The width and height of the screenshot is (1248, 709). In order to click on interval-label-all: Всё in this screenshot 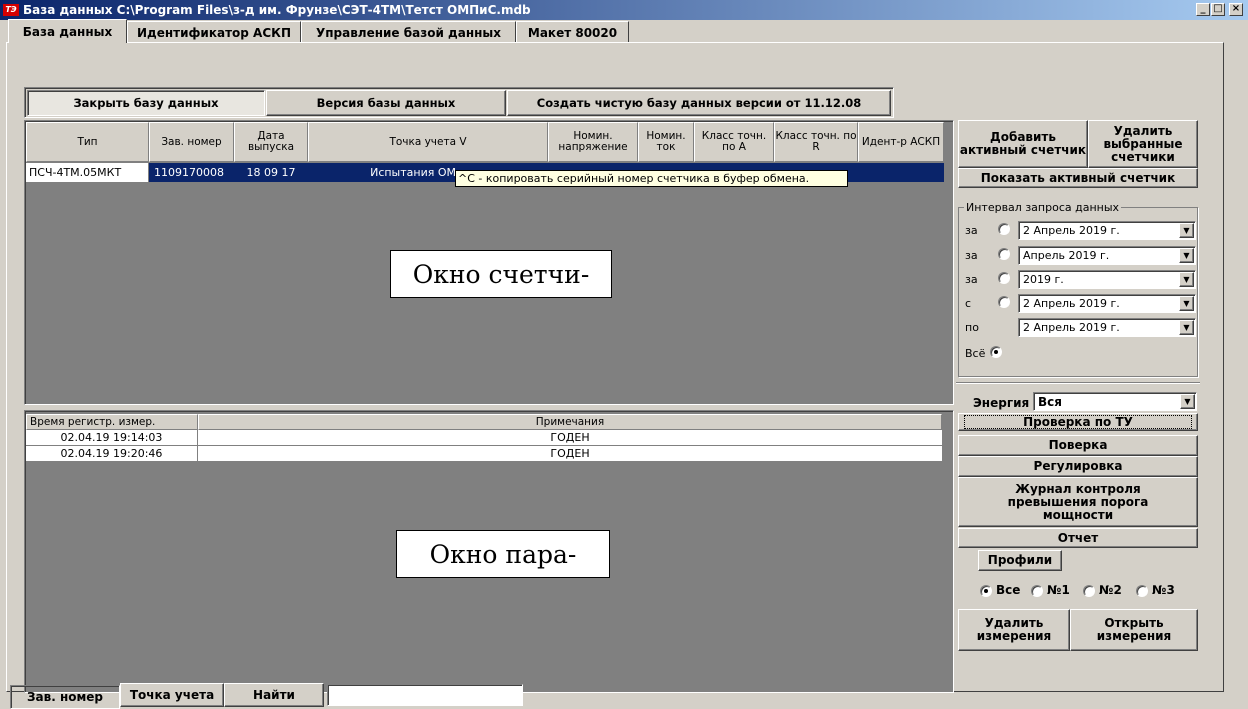, I will do `click(975, 353)`.